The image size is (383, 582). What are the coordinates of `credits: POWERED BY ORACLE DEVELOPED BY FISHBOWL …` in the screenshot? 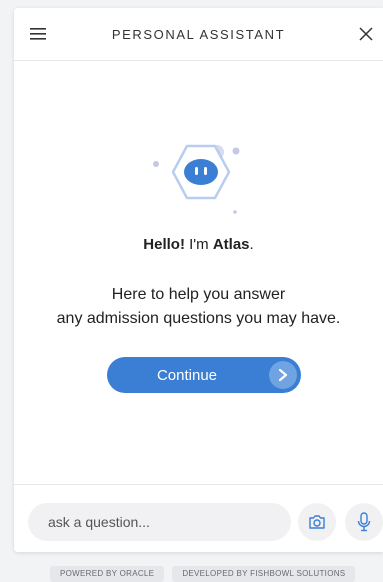 It's located at (203, 574).